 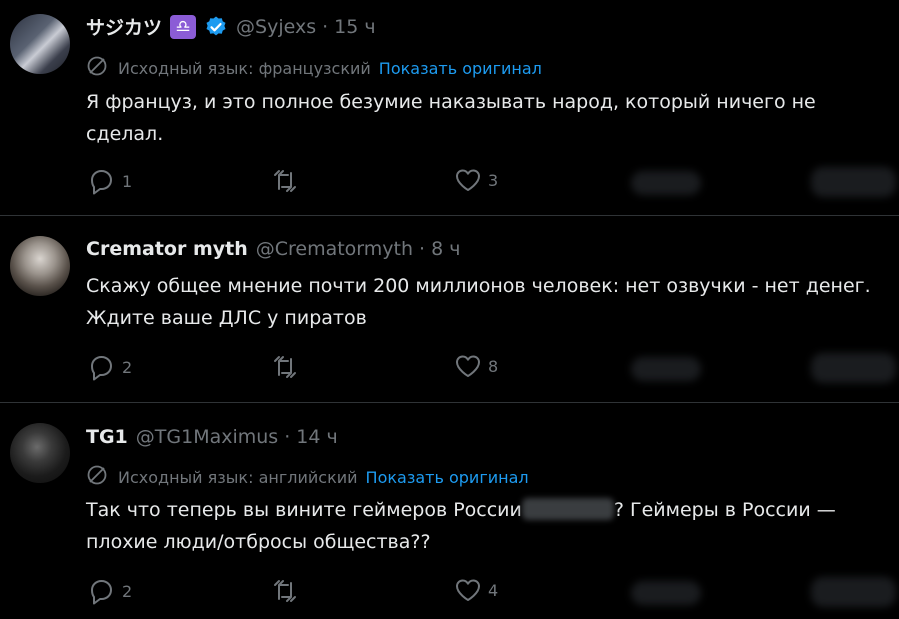 I want to click on post-header: Cremator myth @Crematormyth · 8 ч, so click(x=273, y=249).